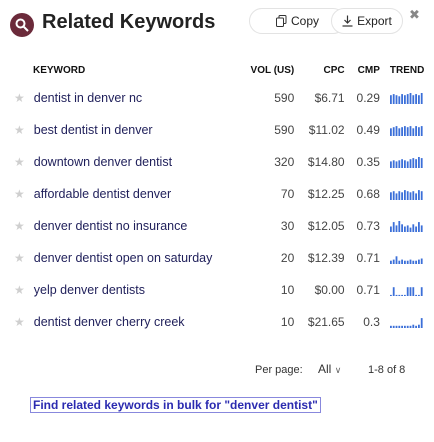 The image size is (434, 442). I want to click on keyword-cell: downtown denver dentist, so click(134, 162).